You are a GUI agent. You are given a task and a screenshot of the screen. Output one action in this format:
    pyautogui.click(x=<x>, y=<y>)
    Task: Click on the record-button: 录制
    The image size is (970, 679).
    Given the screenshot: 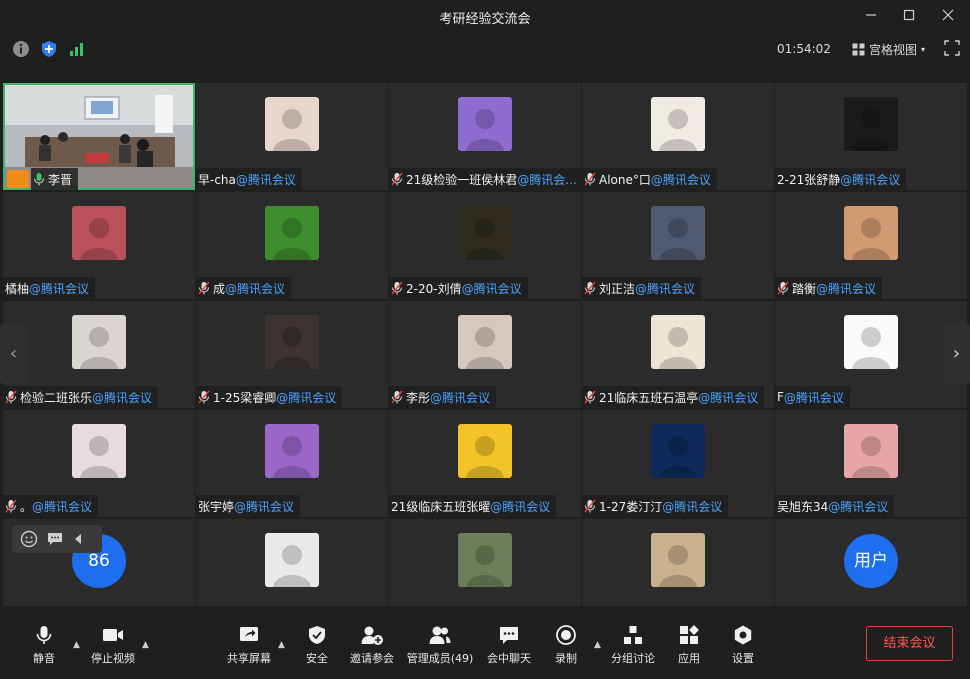 What is the action you would take?
    pyautogui.click(x=566, y=645)
    